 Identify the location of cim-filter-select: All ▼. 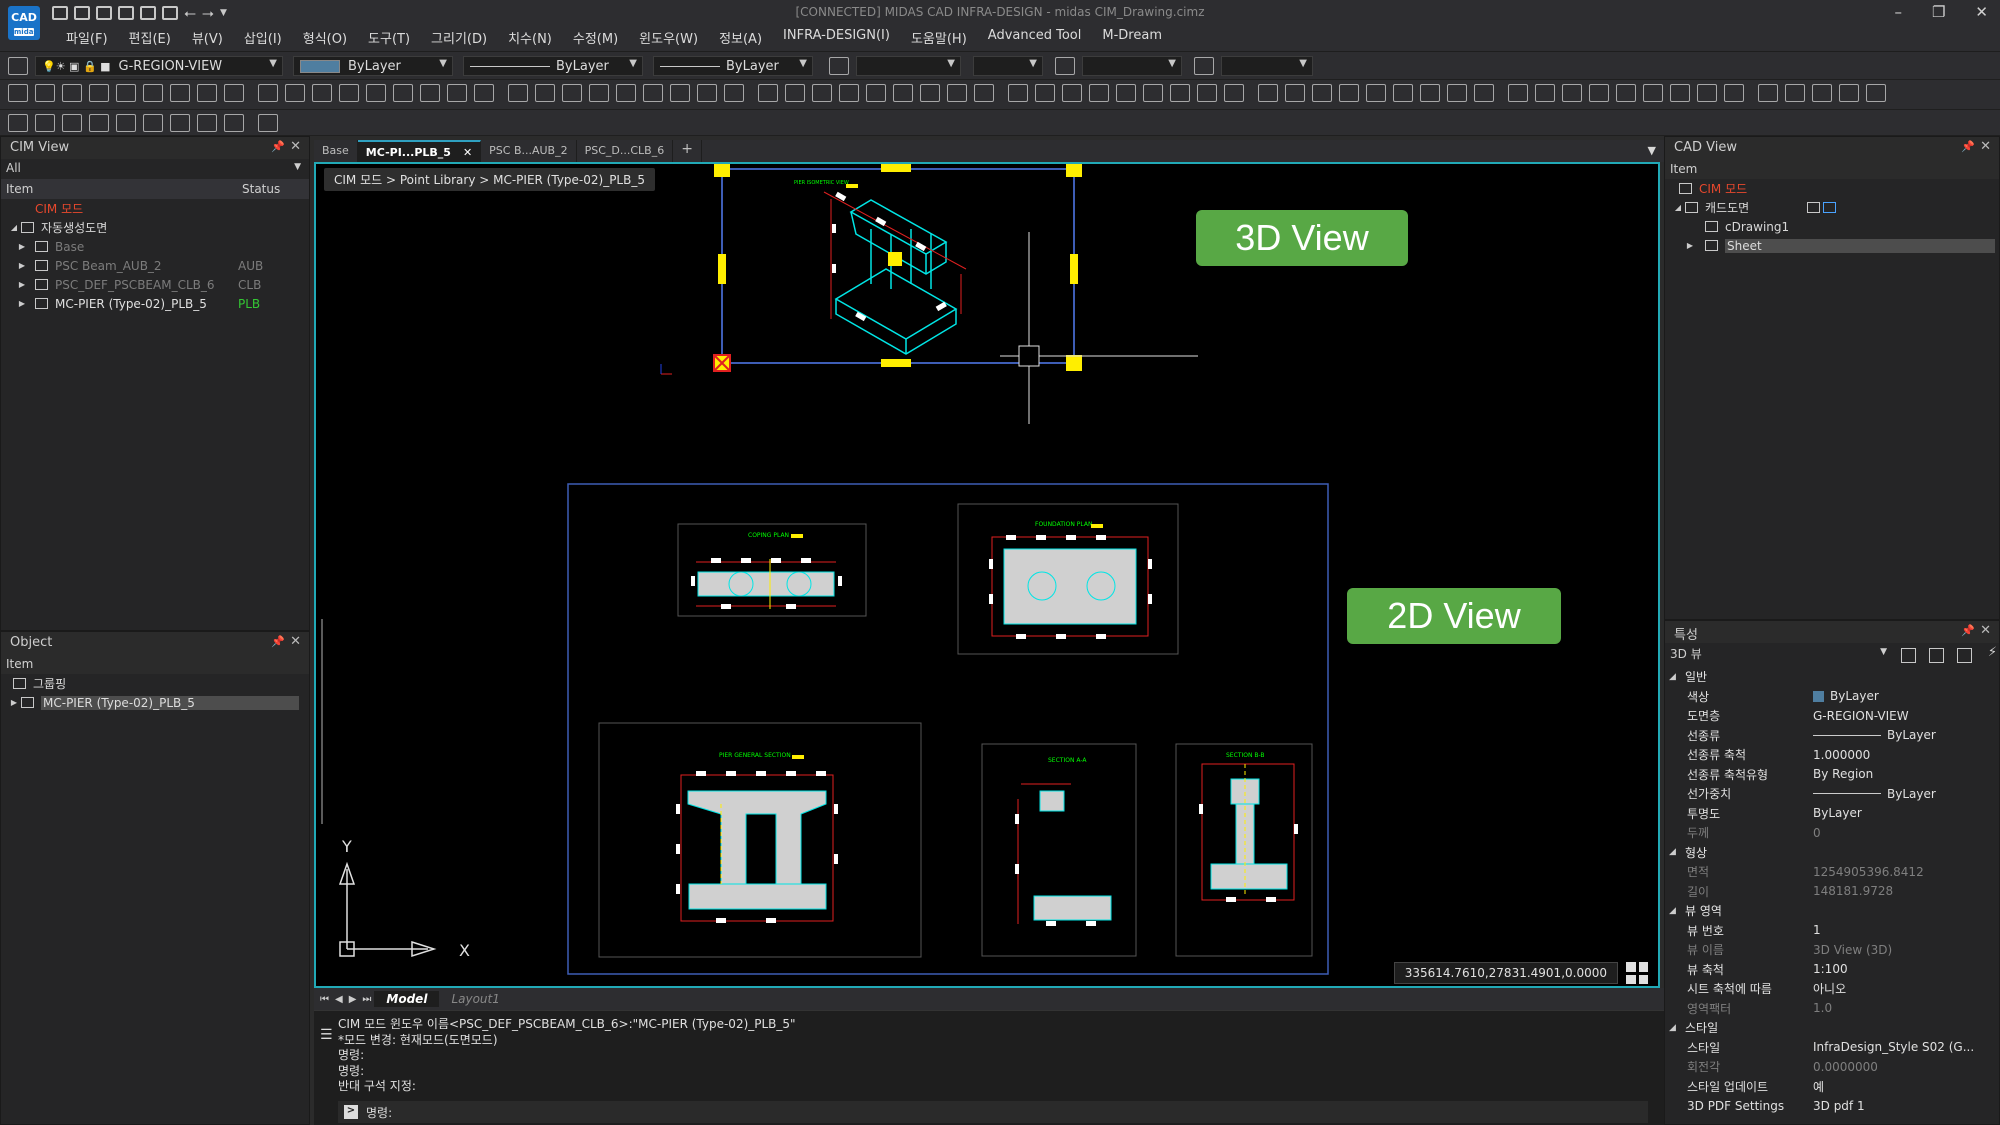
(155, 169).